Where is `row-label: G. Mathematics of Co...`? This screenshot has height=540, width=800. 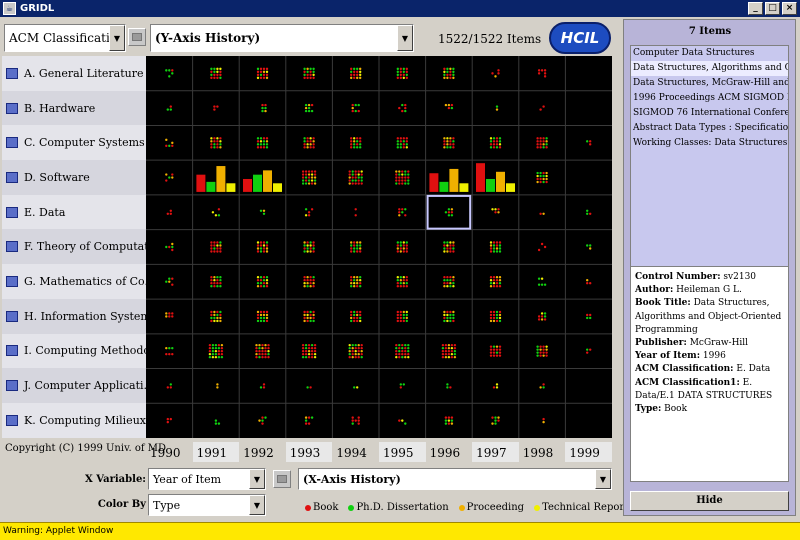
row-label: G. Mathematics of Co... is located at coordinates (74, 281).